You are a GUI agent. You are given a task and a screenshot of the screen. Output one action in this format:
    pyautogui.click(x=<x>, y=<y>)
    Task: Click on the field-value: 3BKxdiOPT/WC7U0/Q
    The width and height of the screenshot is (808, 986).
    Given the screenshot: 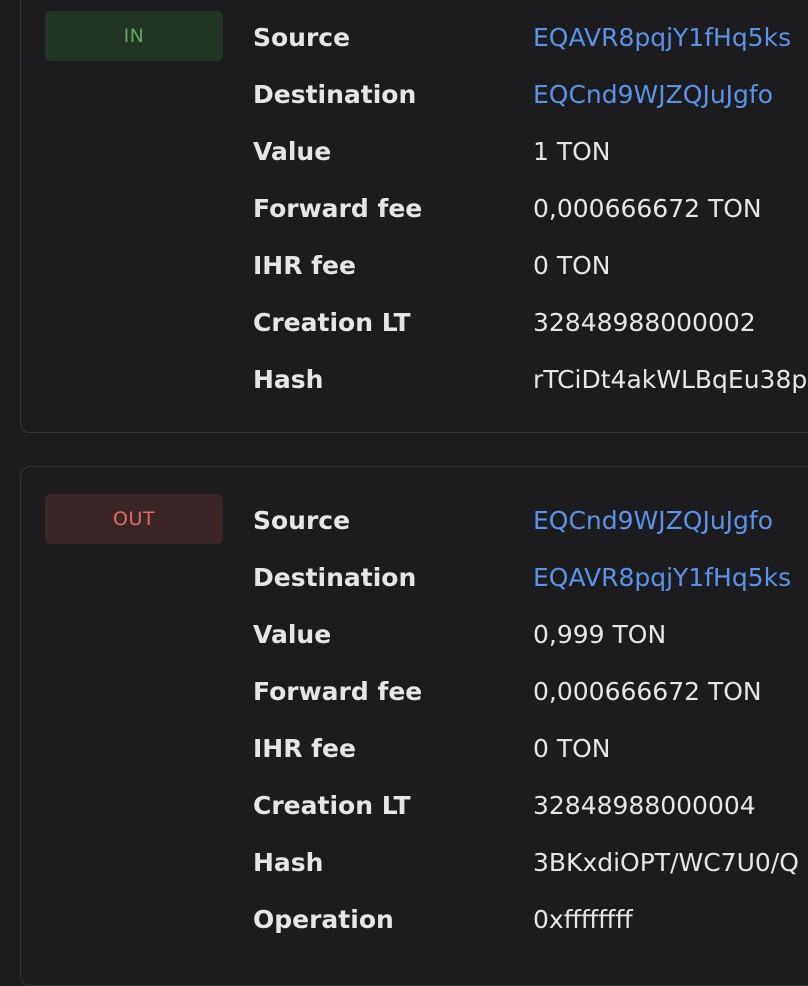 What is the action you would take?
    pyautogui.click(x=666, y=862)
    